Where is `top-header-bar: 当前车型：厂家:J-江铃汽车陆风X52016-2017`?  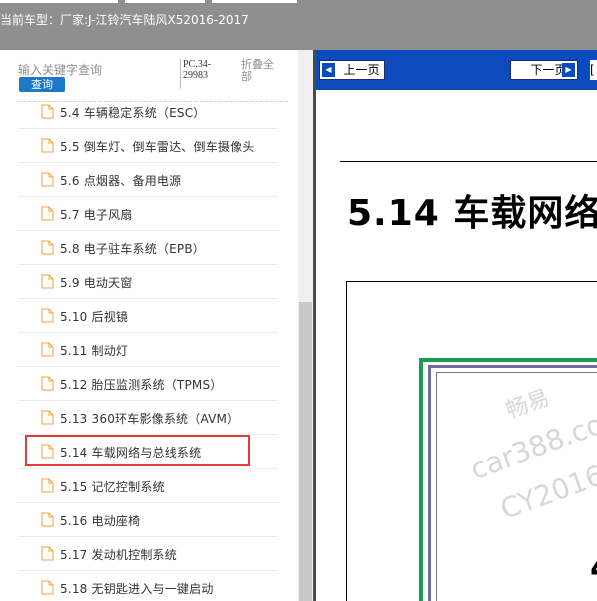
top-header-bar: 当前车型：厂家:J-江铃汽车陆风X52016-2017 is located at coordinates (298, 25).